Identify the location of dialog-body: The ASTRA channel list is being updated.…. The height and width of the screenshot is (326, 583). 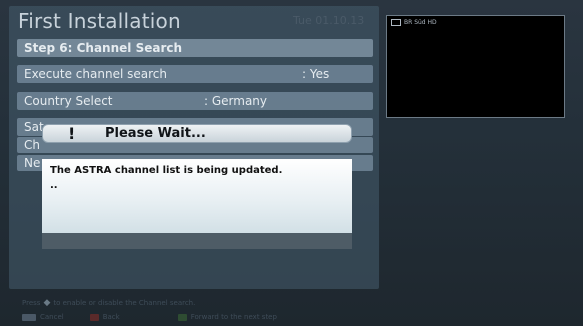
(197, 196).